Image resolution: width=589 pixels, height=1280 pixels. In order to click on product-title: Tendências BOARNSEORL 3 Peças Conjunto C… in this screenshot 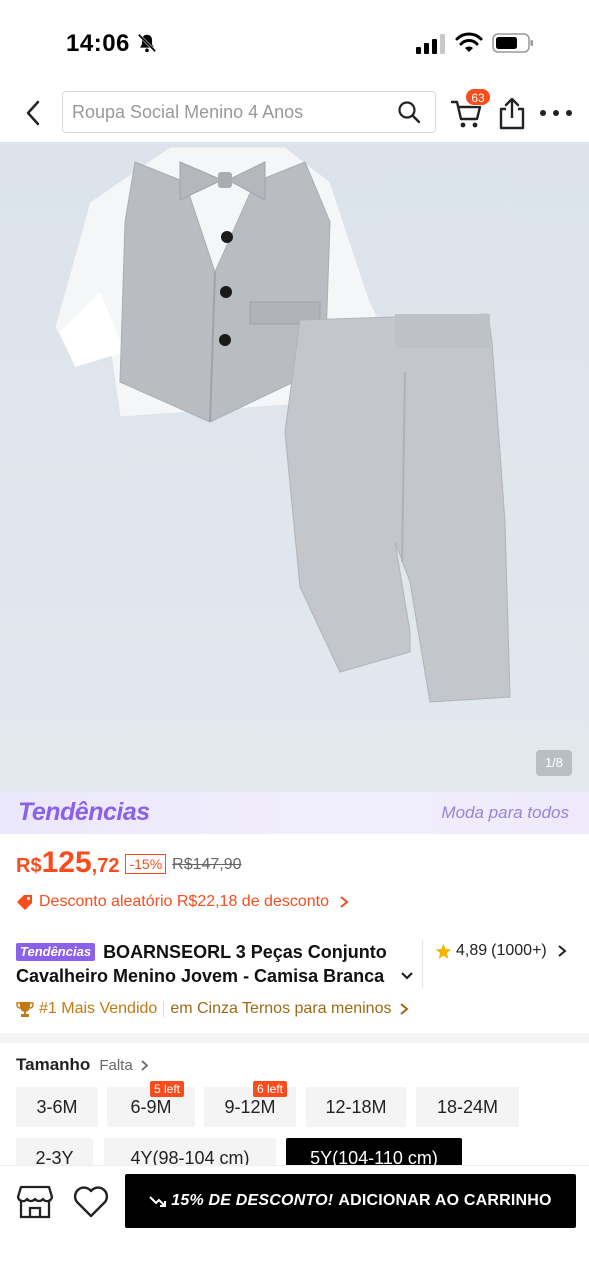, I will do `click(218, 964)`.